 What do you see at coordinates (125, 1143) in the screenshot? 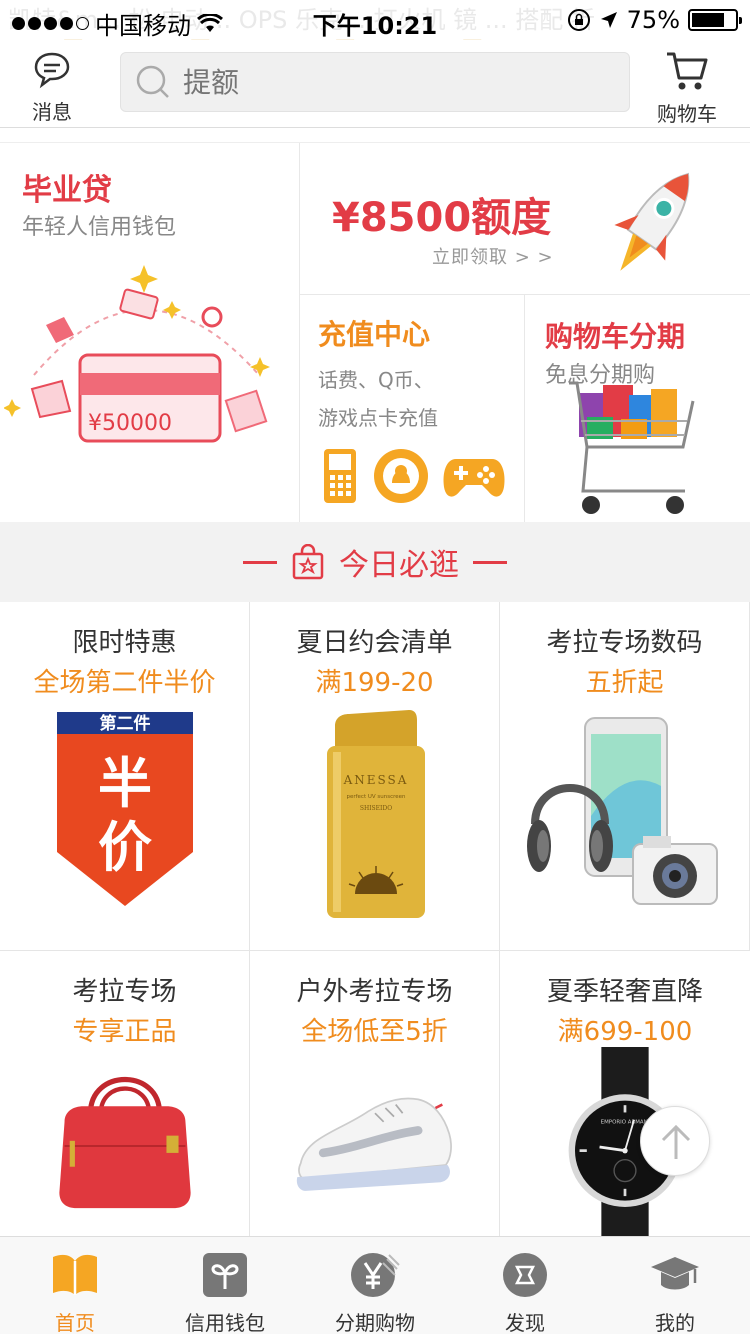
I see `red-handbag-image` at bounding box center [125, 1143].